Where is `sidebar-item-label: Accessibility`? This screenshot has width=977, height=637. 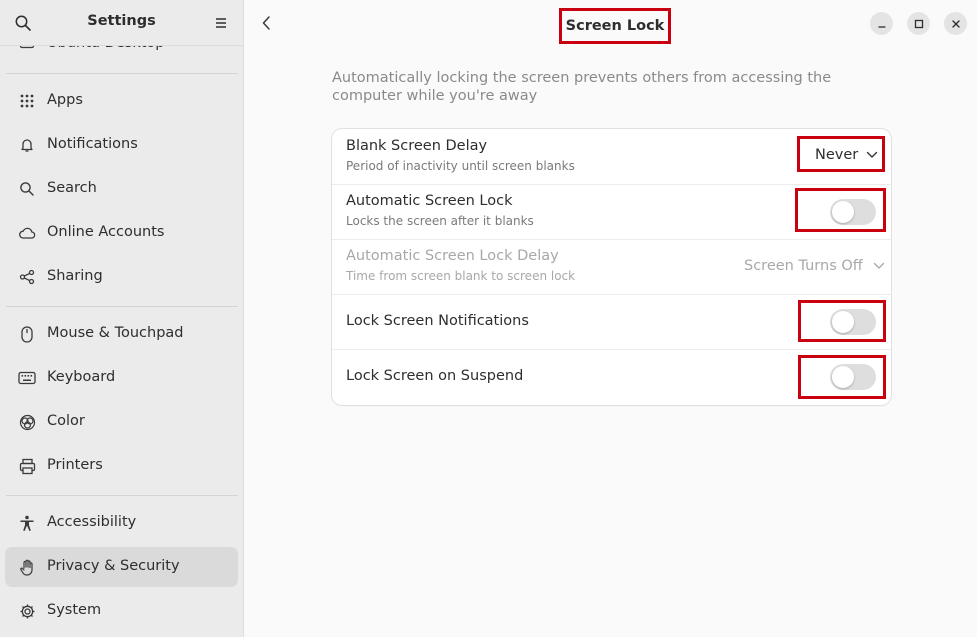
sidebar-item-label: Accessibility is located at coordinates (92, 522).